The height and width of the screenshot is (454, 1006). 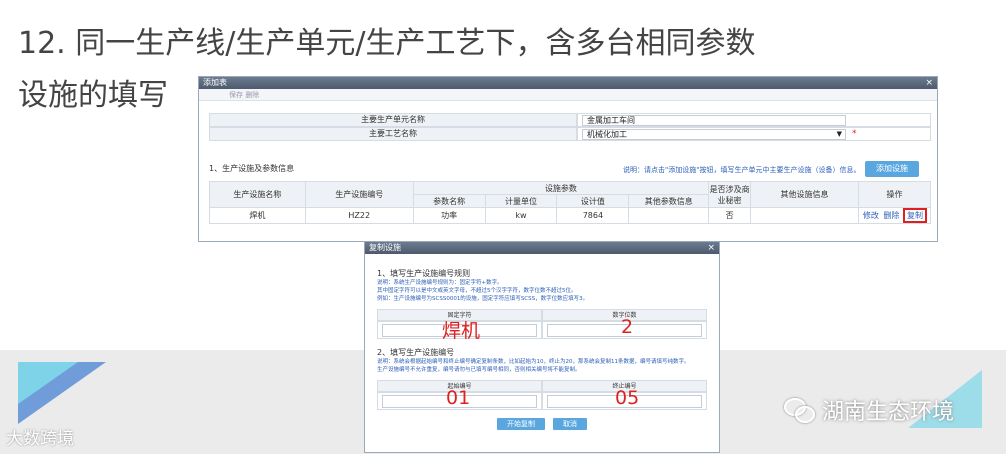 What do you see at coordinates (477, 291) in the screenshot?
I see `rule-note-2: 其中固定字符可以是中文或英文字母，不超过5个汉字字符，数字位数不超过5位。` at bounding box center [477, 291].